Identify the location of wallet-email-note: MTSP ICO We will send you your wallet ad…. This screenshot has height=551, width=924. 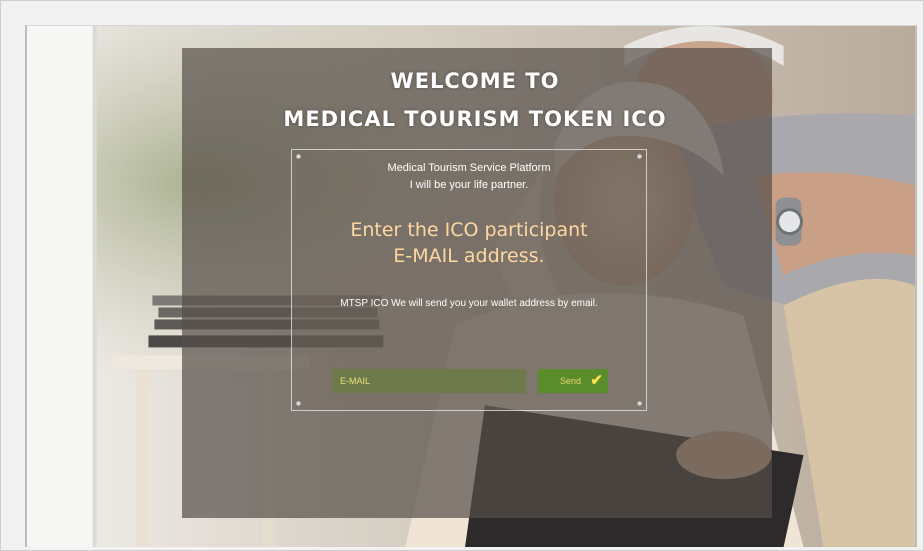
(469, 303).